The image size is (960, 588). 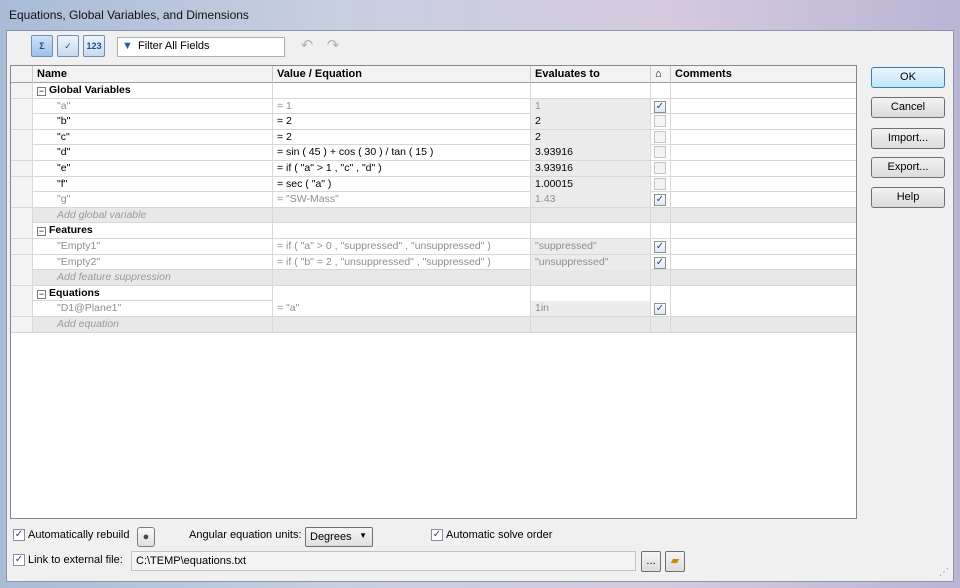 I want to click on group-row-equations: − Equations, so click(x=433, y=293).